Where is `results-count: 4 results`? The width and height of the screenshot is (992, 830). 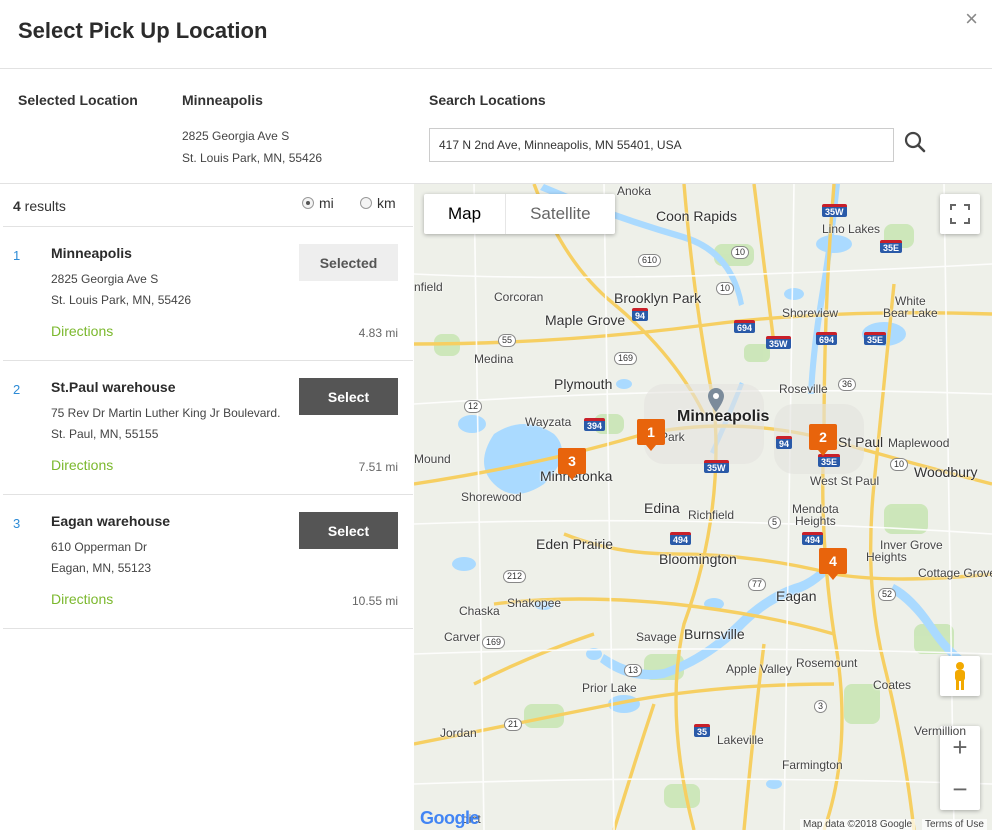
results-count: 4 results is located at coordinates (39, 206).